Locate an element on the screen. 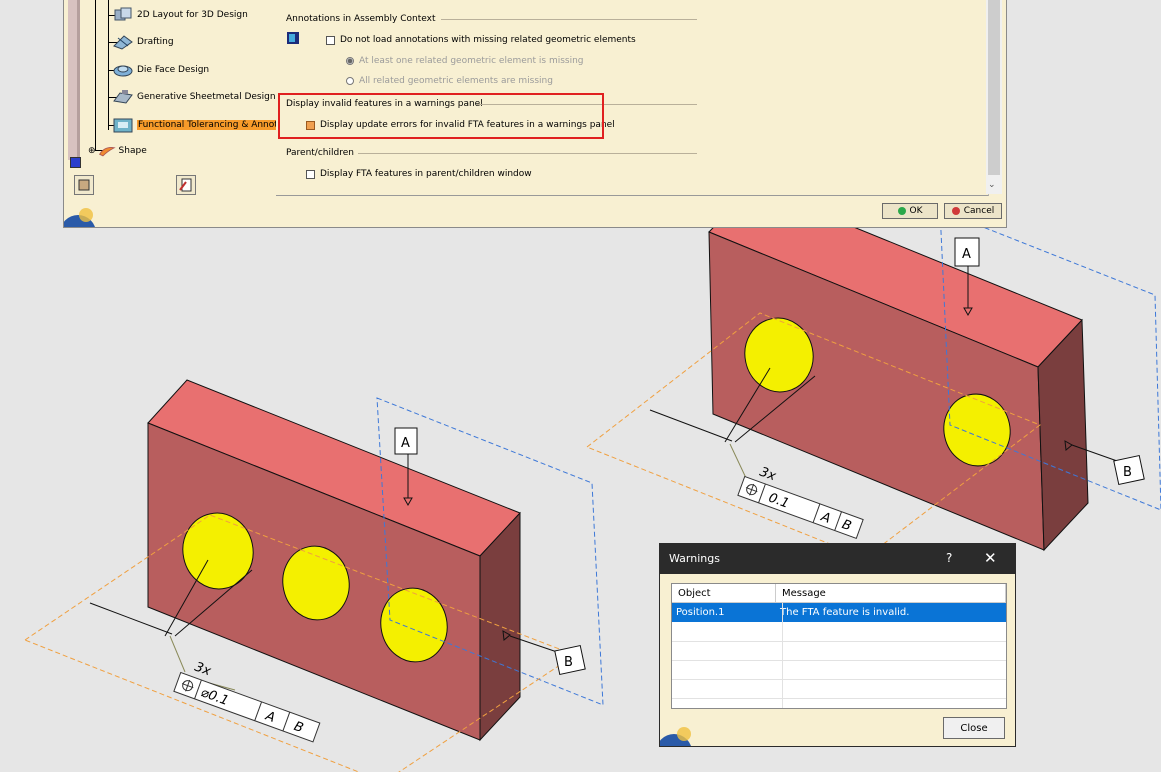 The image size is (1161, 772). drafting-icon is located at coordinates (123, 42).